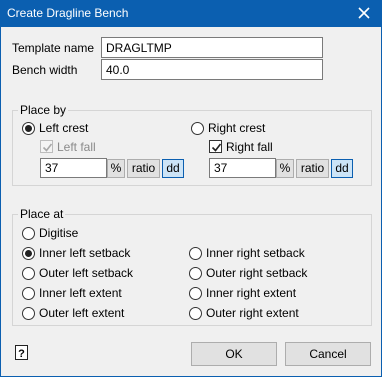 The height and width of the screenshot is (377, 382). Describe the element at coordinates (63, 128) in the screenshot. I see `left-crest-label: Left crest` at that location.